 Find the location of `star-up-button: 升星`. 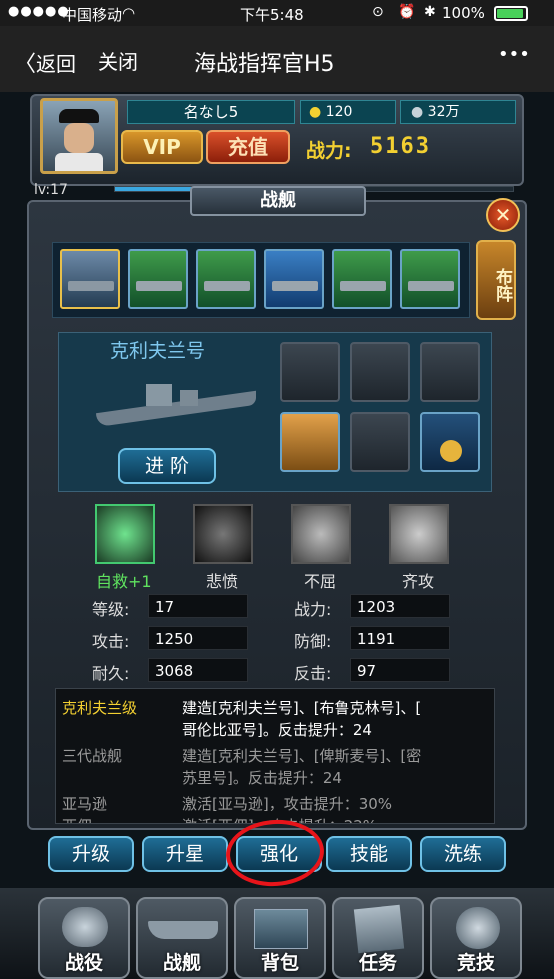

star-up-button: 升星 is located at coordinates (185, 854).